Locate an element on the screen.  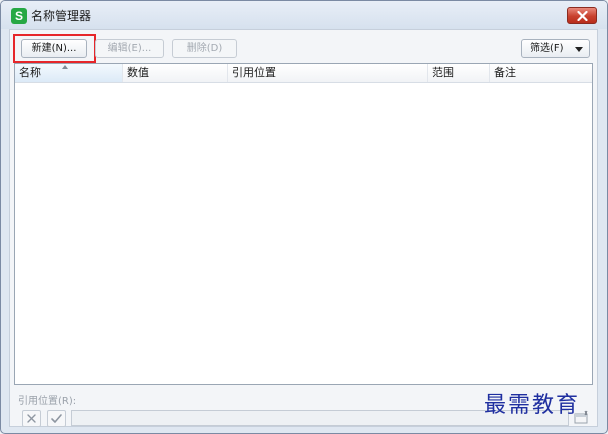
cancel-edit-button is located at coordinates (31, 418).